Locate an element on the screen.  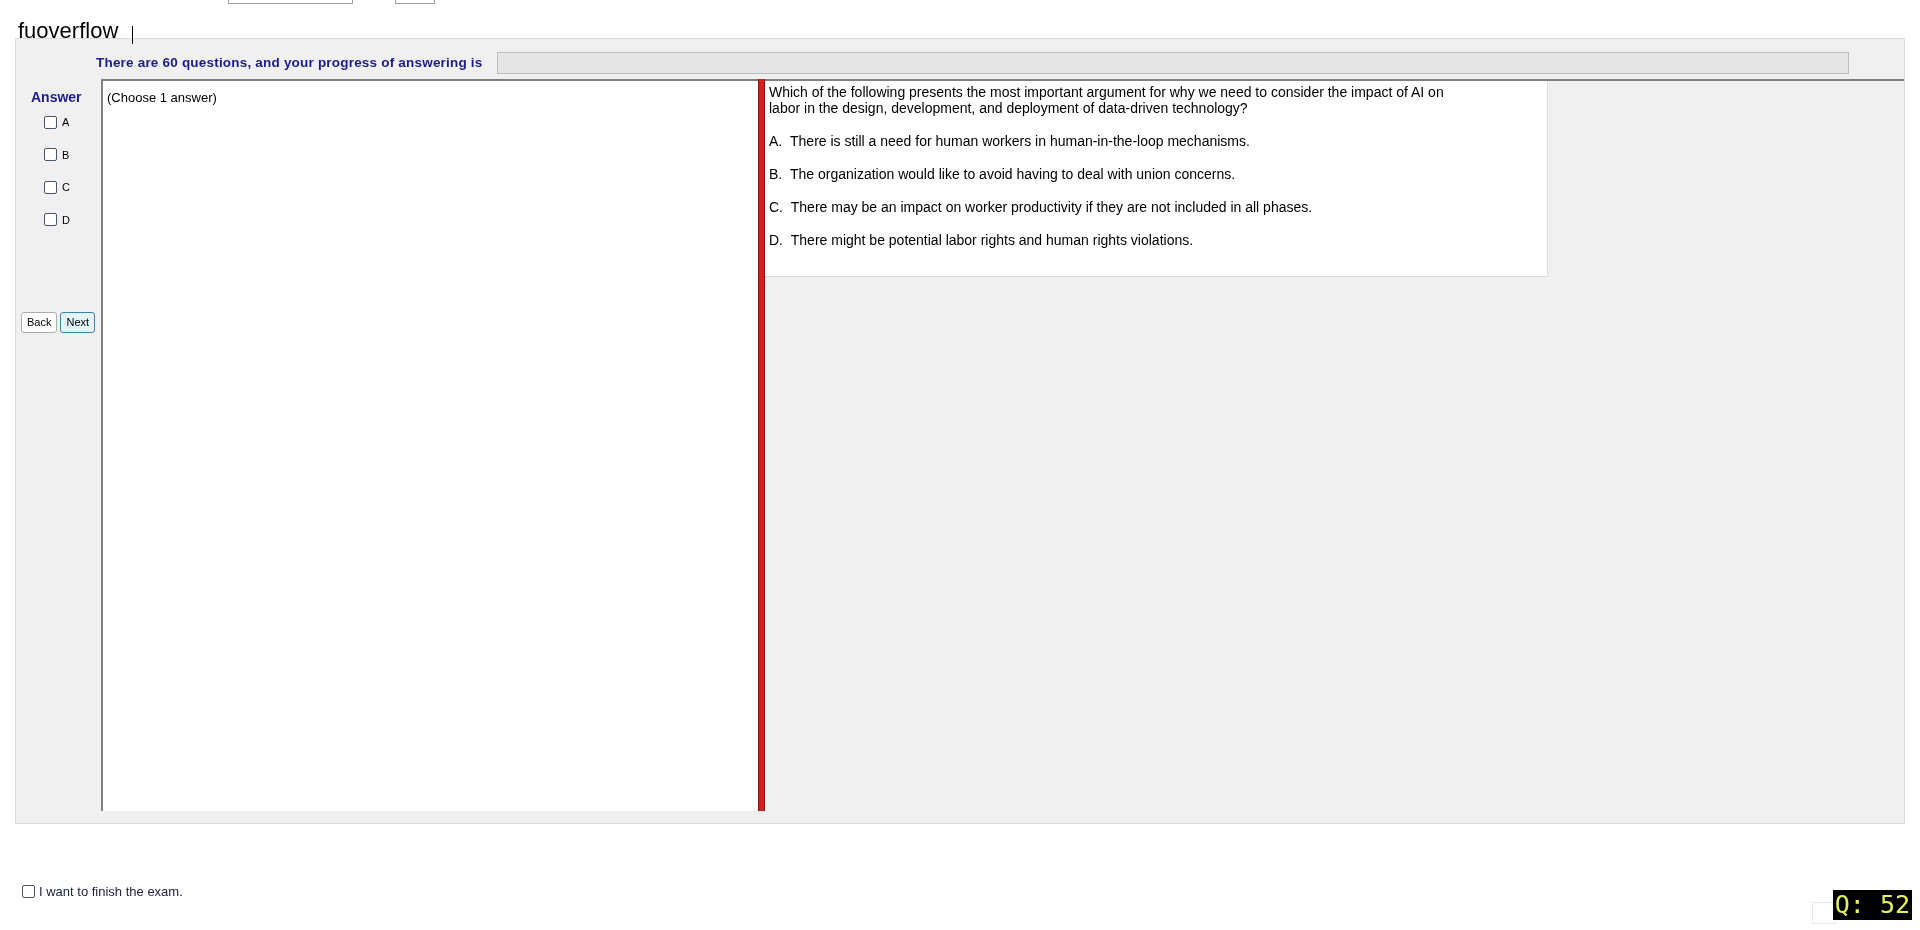
answer-choice: A. There is still a need for human workers in human-in-the-loop mechanisms. is located at coordinates (1010, 141).